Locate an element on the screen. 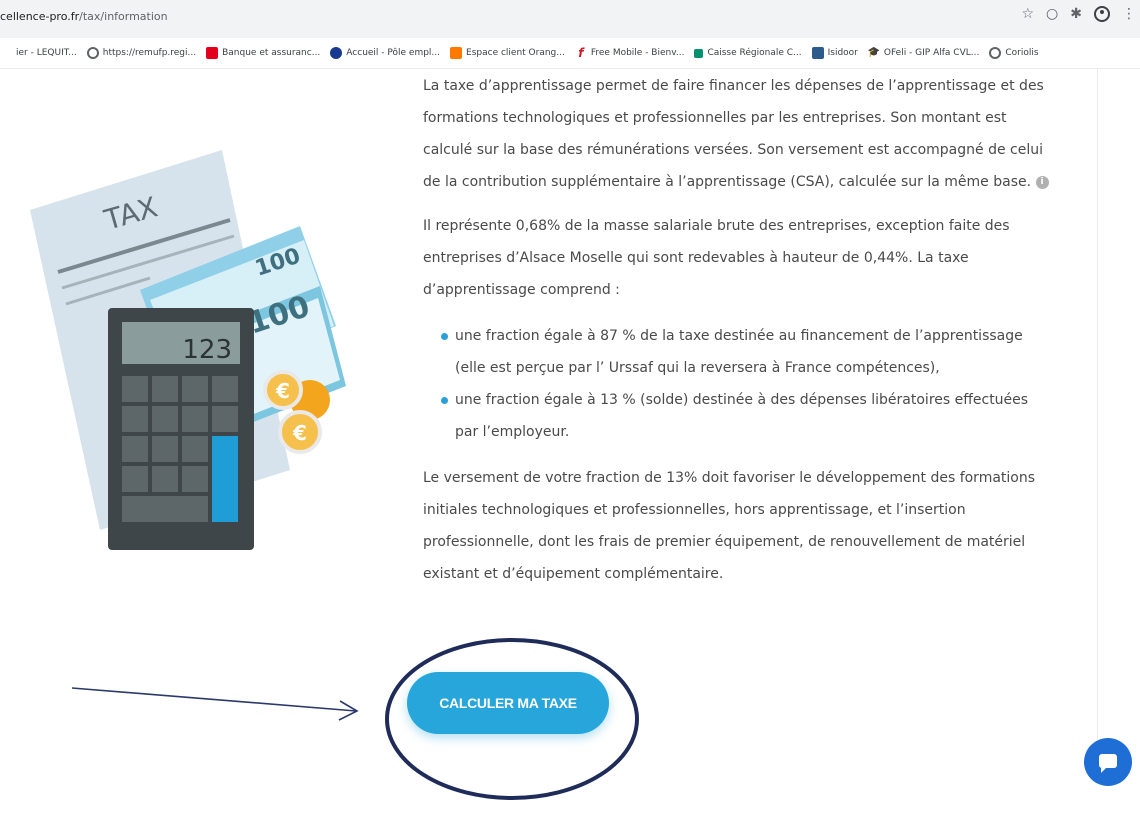  url-field: cellence-pro.fr/tax/information is located at coordinates (84, 16).